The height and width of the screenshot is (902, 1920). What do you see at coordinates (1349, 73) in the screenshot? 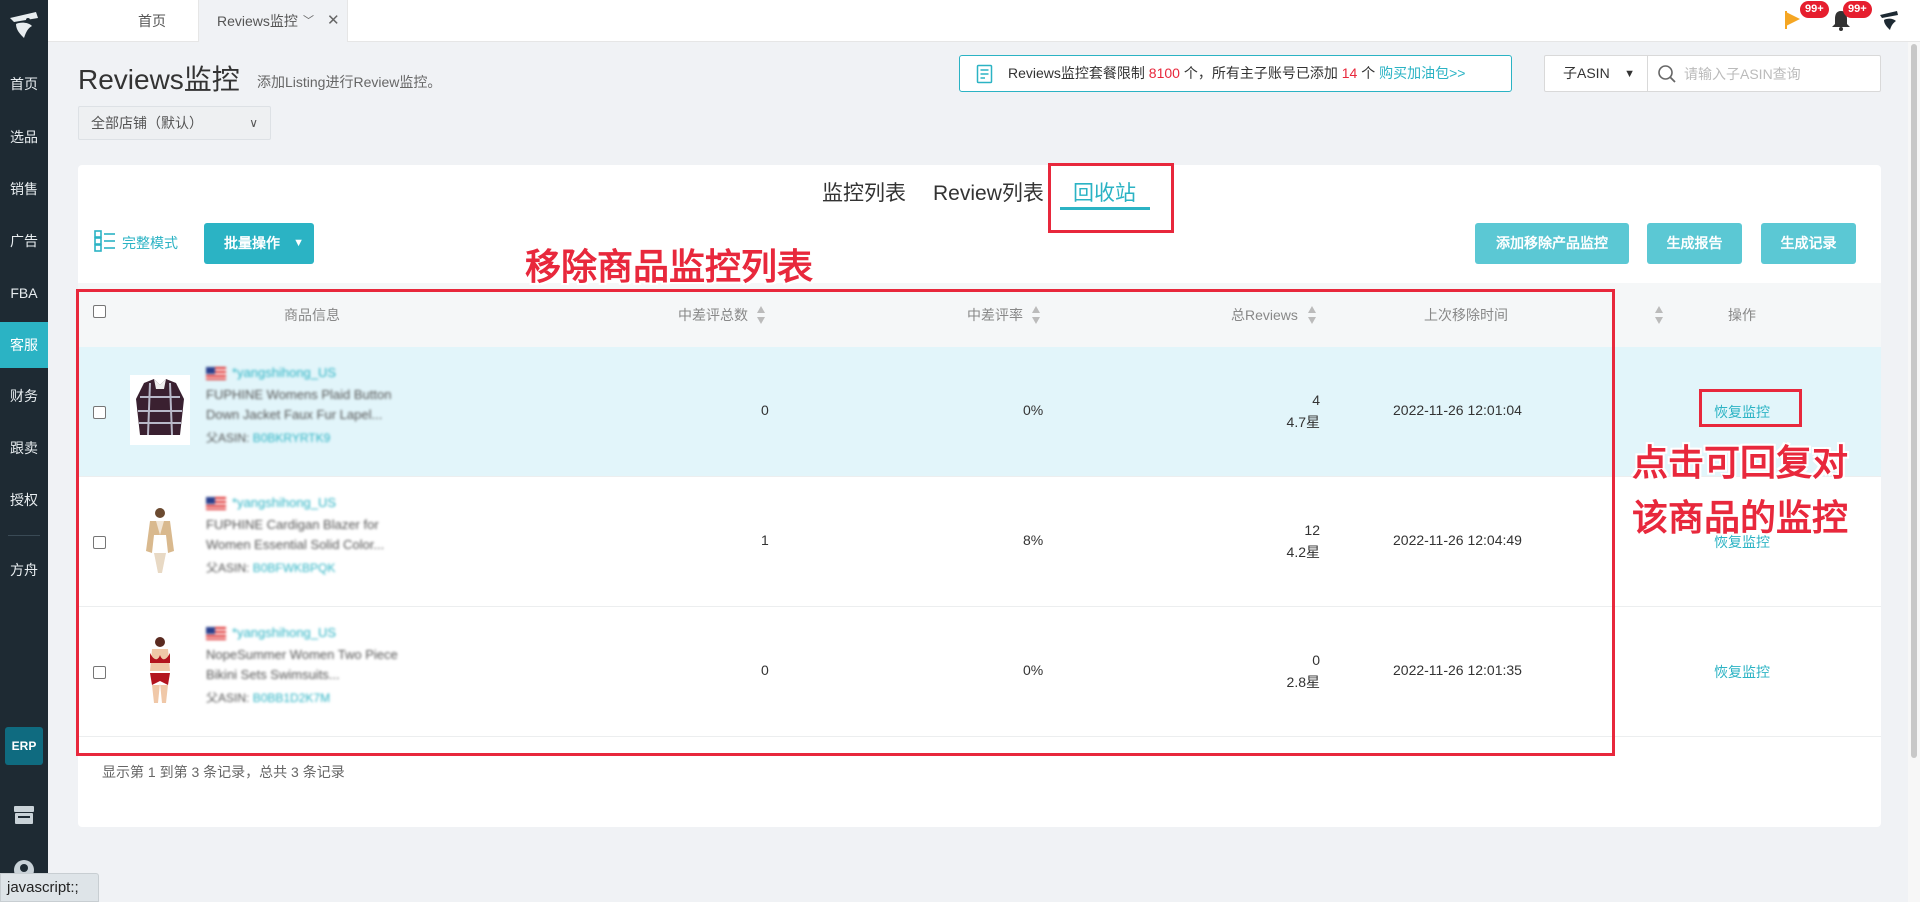
I see `notice-added: 14` at bounding box center [1349, 73].